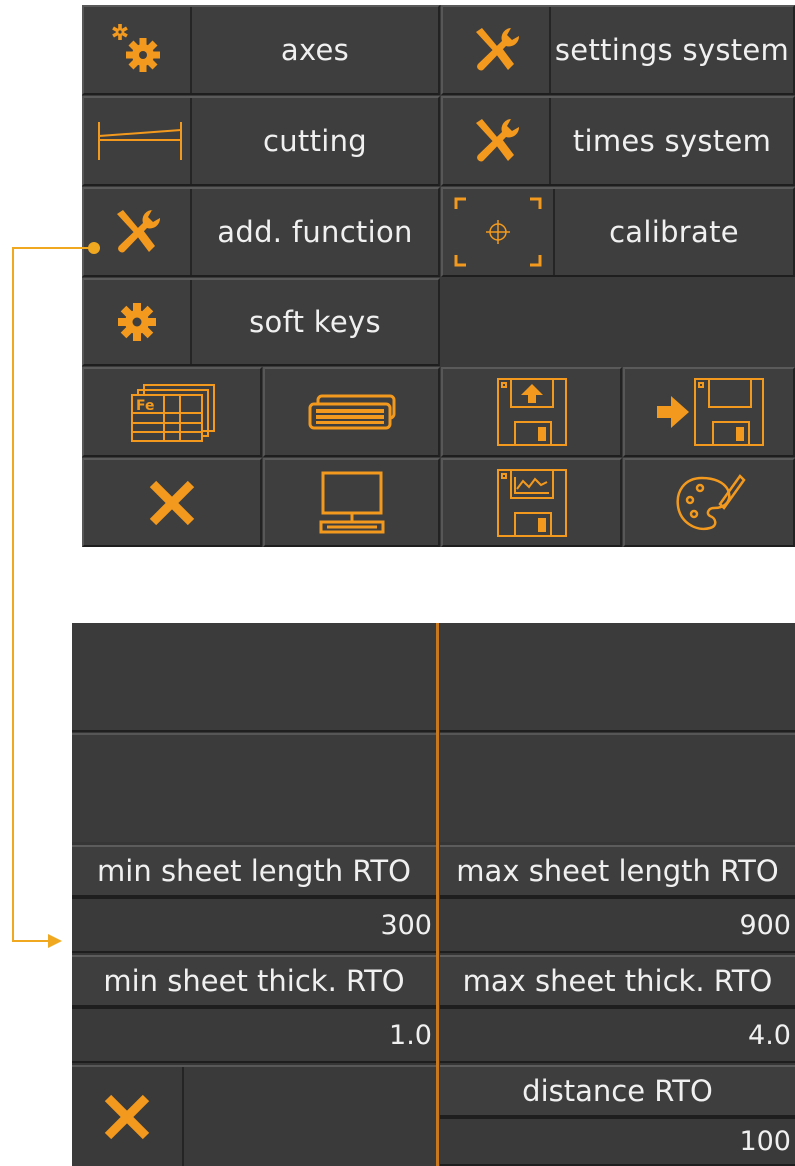 This screenshot has height=1166, width=795. What do you see at coordinates (128, 1116) in the screenshot?
I see `close-icon` at bounding box center [128, 1116].